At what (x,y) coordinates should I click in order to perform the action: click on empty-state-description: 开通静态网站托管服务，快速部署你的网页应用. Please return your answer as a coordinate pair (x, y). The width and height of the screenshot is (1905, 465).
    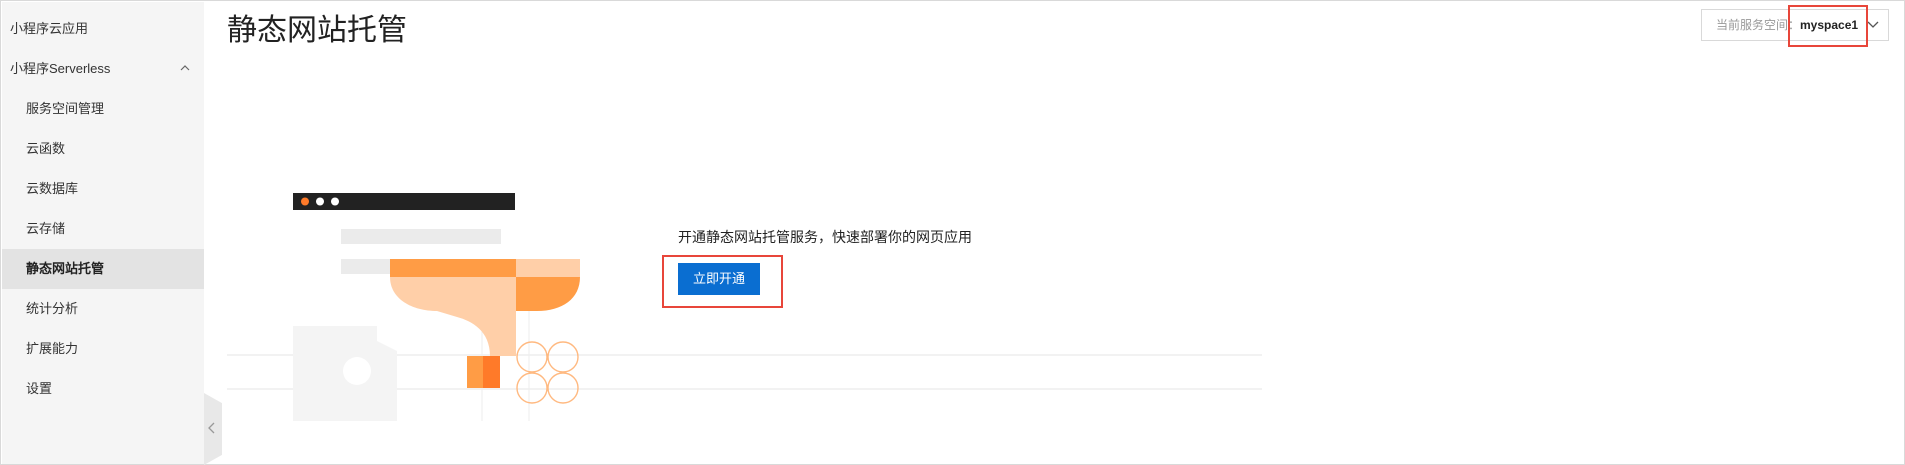
    Looking at the image, I should click on (825, 237).